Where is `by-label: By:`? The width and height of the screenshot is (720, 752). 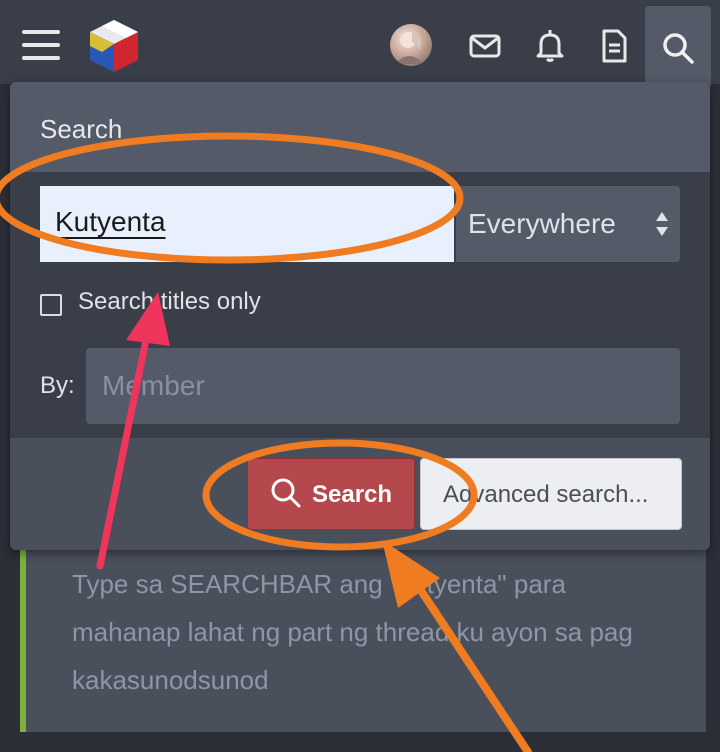 by-label: By: is located at coordinates (57, 385).